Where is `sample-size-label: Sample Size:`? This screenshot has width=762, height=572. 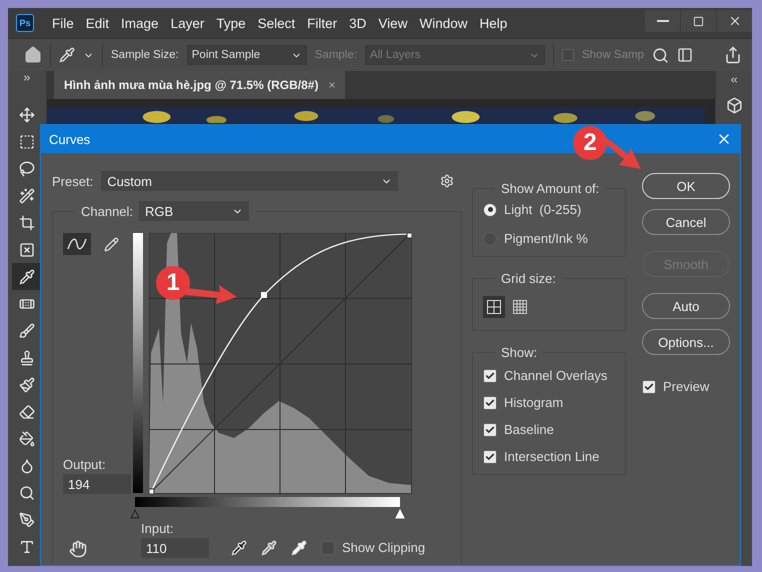 sample-size-label: Sample Size: is located at coordinates (145, 55).